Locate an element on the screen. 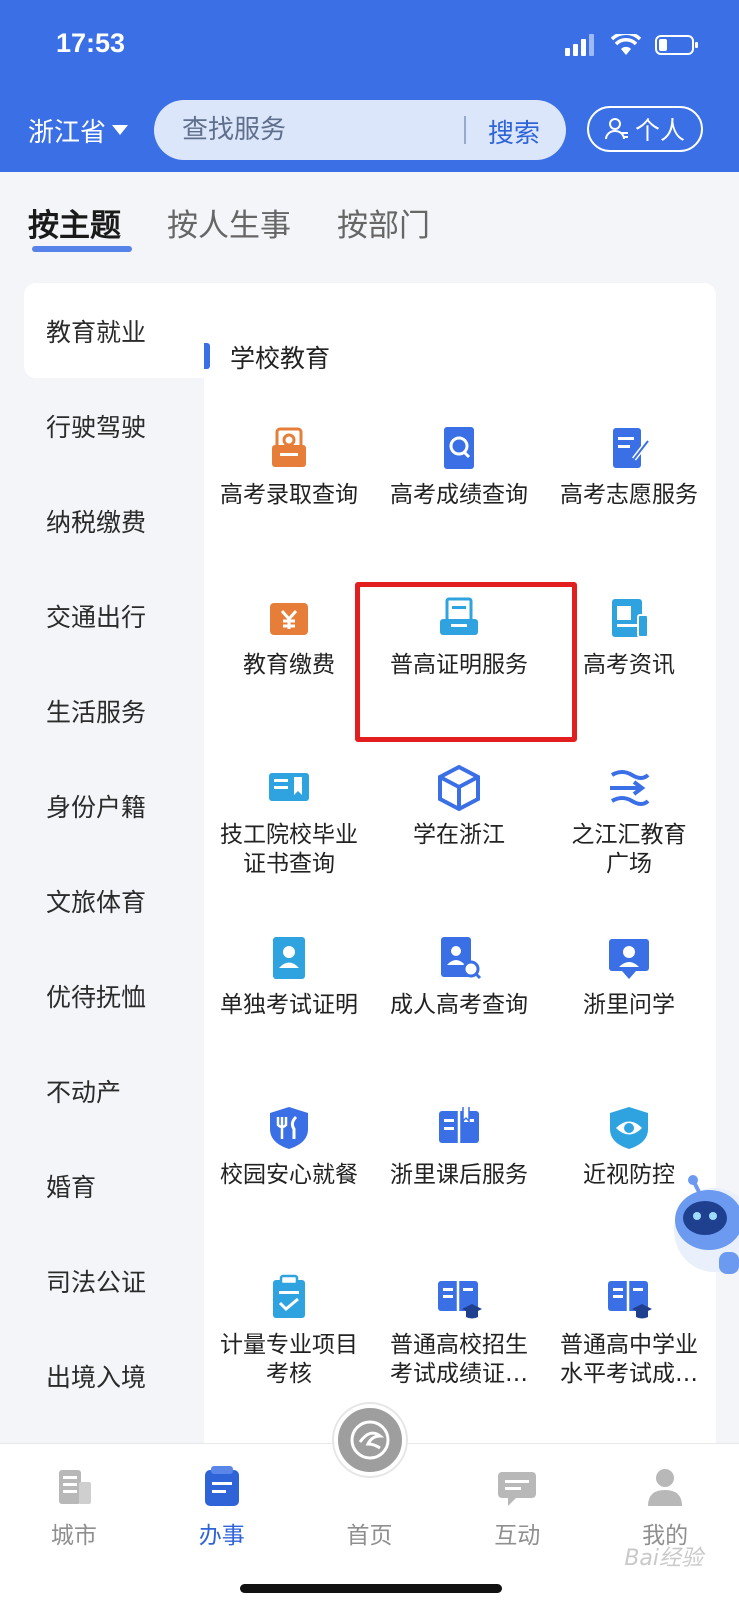 This screenshot has height=1600, width=739. bottom-tab-interact: 互动 is located at coordinates (517, 1507).